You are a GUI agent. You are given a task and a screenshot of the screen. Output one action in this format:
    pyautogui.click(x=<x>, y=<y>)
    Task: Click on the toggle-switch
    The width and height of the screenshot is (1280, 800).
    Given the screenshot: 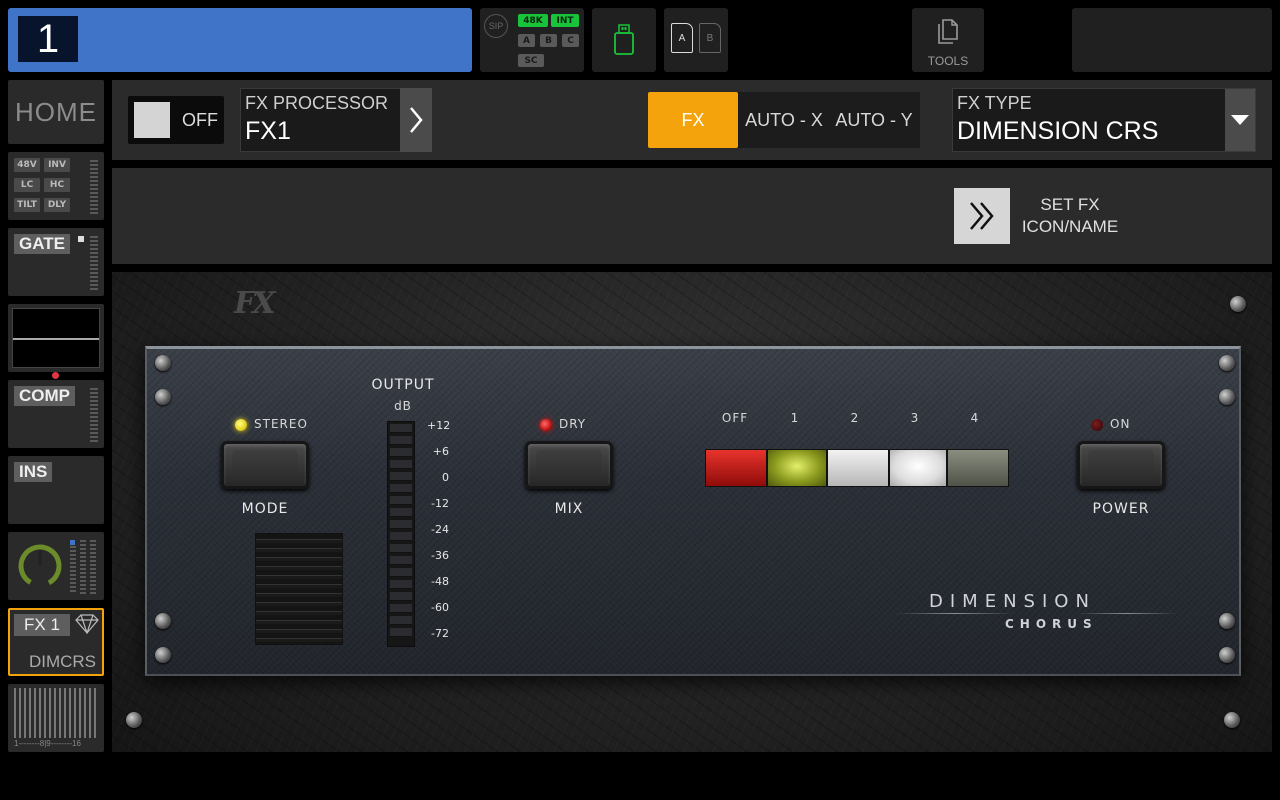 What is the action you would take?
    pyautogui.click(x=152, y=120)
    